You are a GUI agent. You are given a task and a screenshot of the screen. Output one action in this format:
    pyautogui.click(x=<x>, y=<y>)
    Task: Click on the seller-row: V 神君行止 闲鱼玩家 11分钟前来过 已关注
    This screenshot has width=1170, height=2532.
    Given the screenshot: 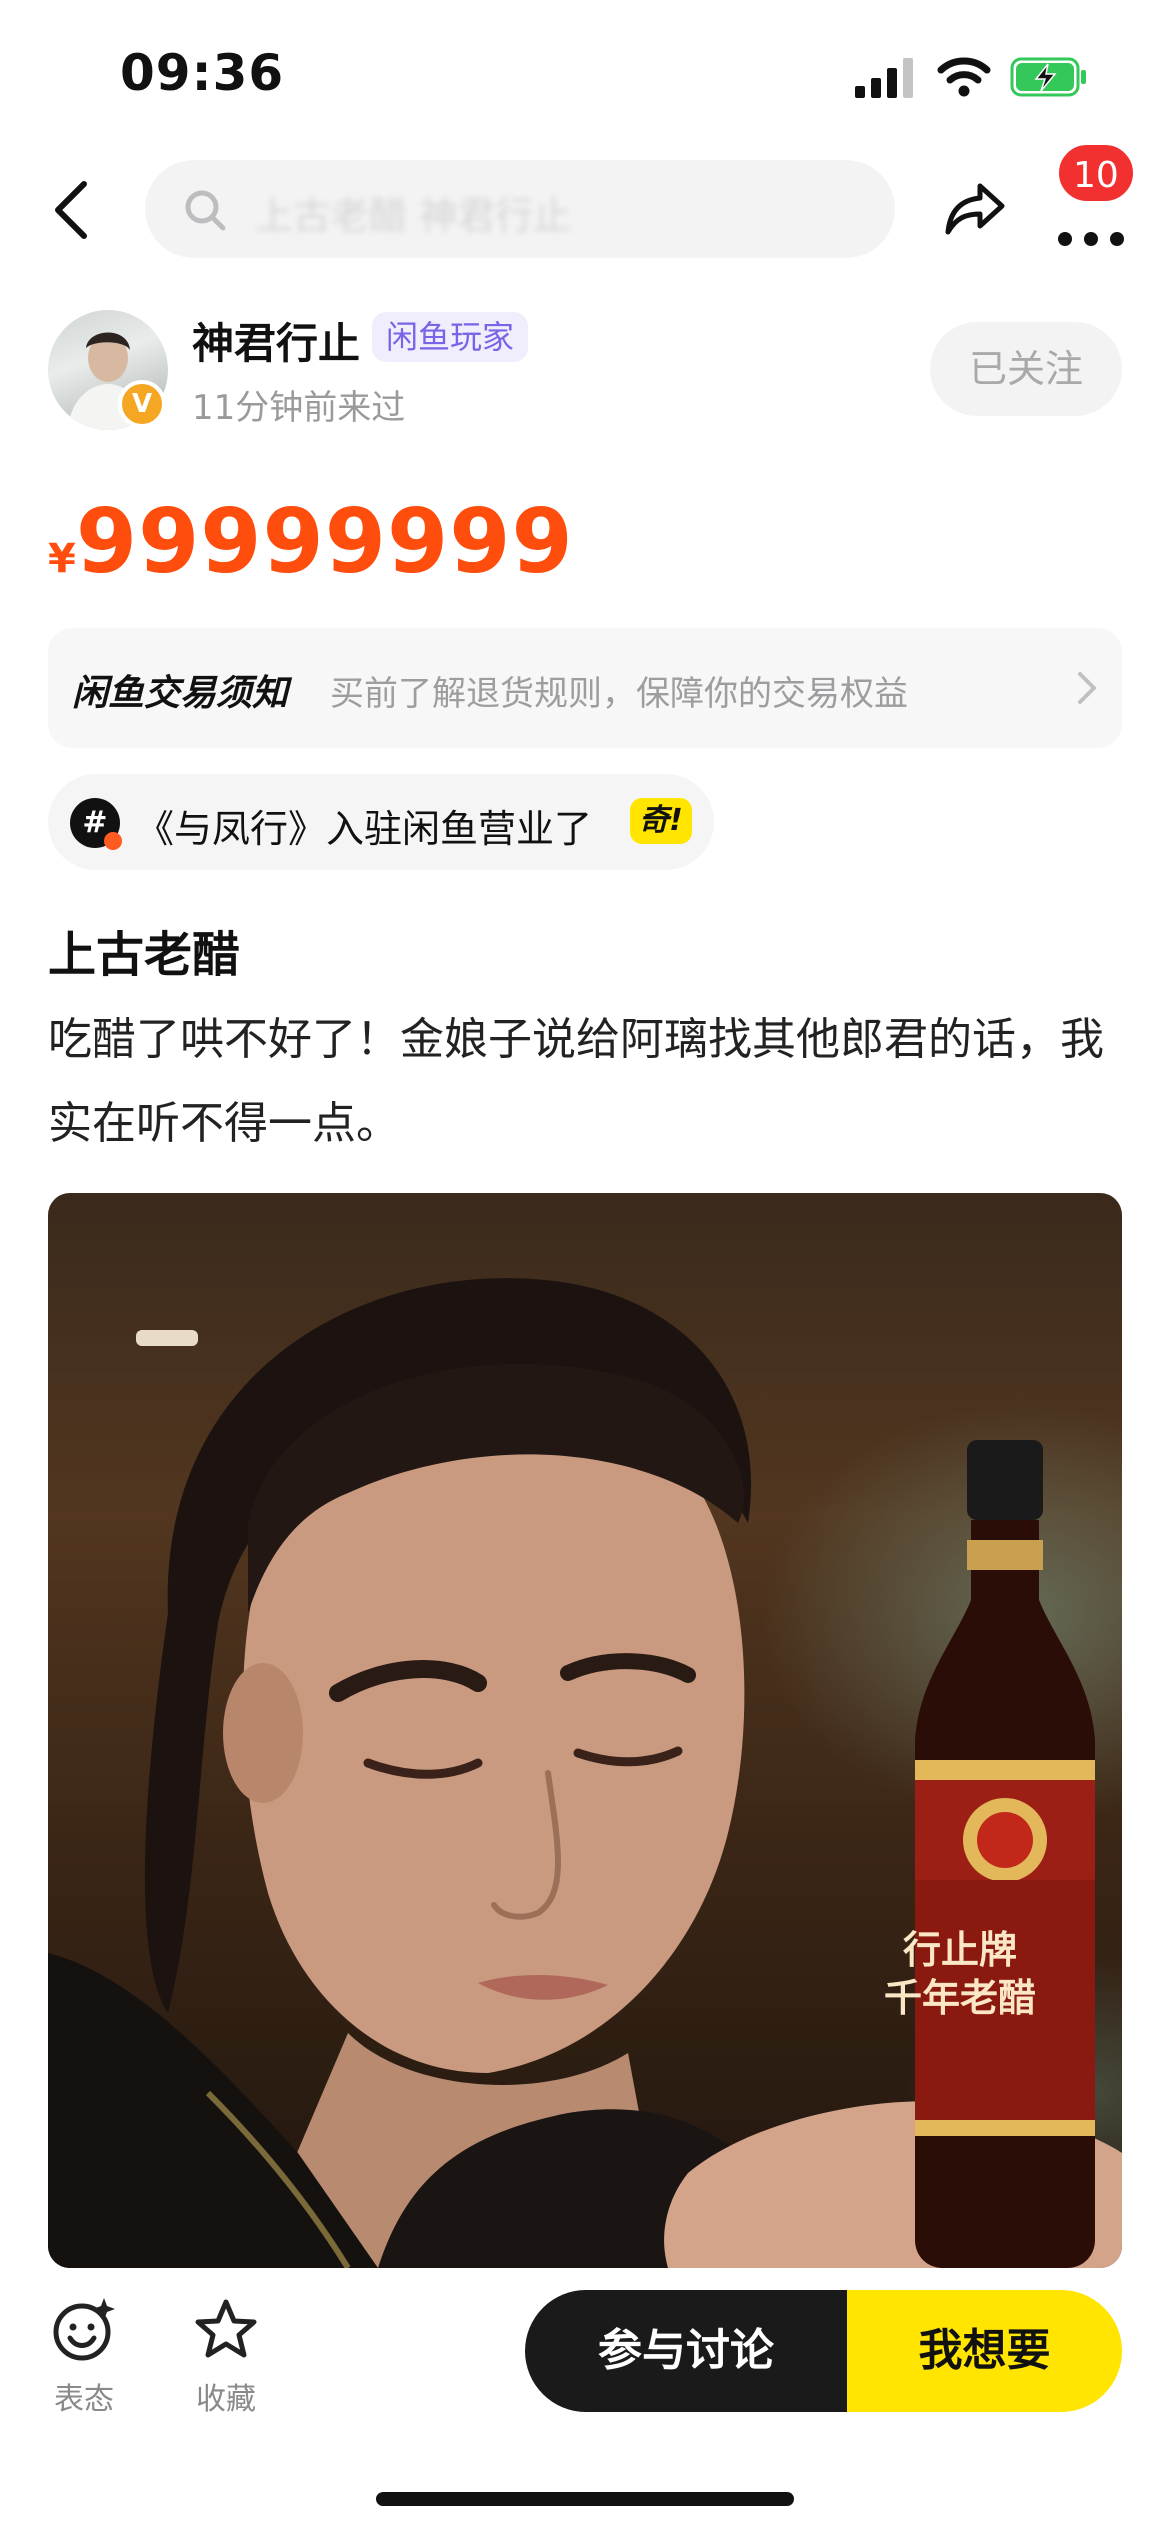 What is the action you would take?
    pyautogui.click(x=585, y=370)
    